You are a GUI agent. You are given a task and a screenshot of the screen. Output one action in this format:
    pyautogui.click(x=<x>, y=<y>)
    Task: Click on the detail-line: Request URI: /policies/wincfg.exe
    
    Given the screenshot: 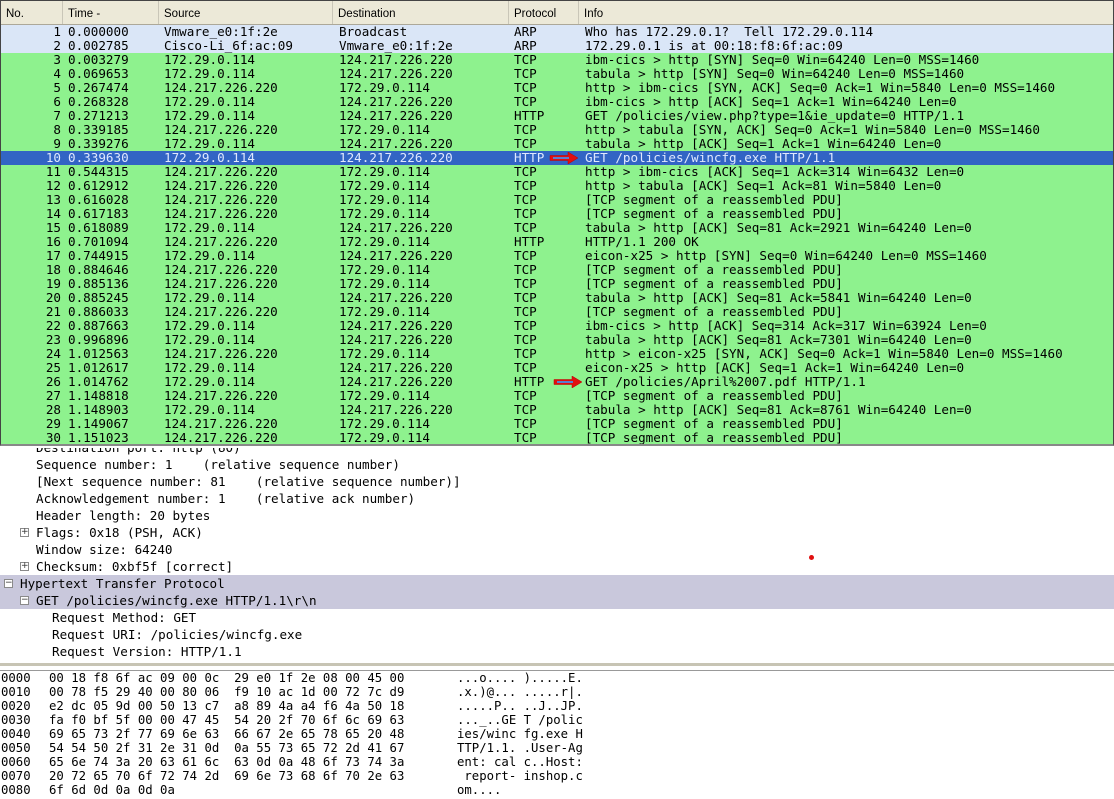 What is the action you would take?
    pyautogui.click(x=557, y=634)
    